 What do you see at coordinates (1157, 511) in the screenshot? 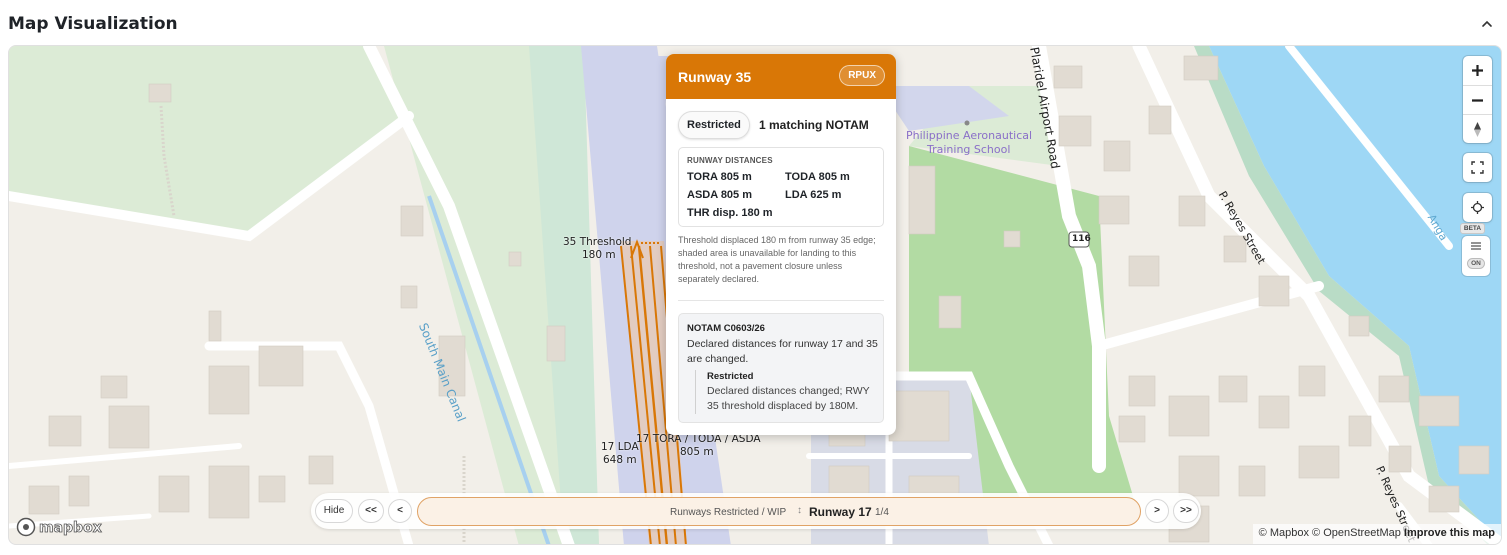
I see `next-button: >` at bounding box center [1157, 511].